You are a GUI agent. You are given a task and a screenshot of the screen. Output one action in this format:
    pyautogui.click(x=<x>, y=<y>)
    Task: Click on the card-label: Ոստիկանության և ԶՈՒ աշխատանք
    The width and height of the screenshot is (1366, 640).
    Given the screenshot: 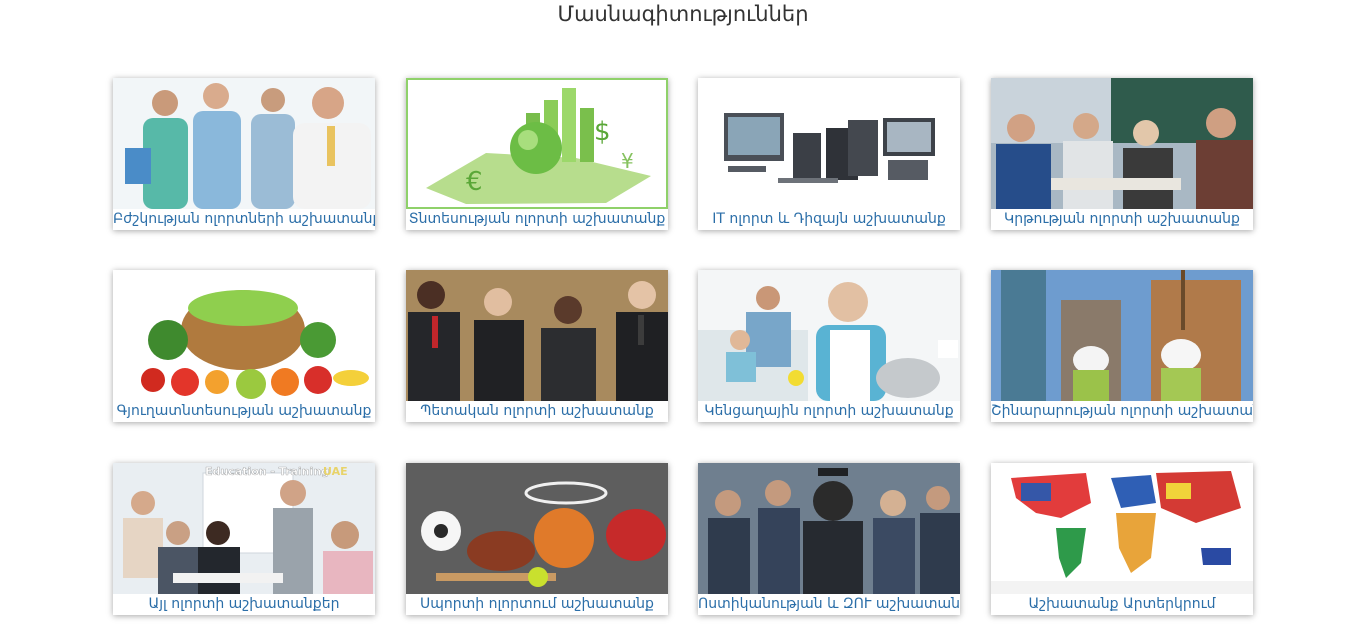 What is the action you would take?
    pyautogui.click(x=829, y=604)
    